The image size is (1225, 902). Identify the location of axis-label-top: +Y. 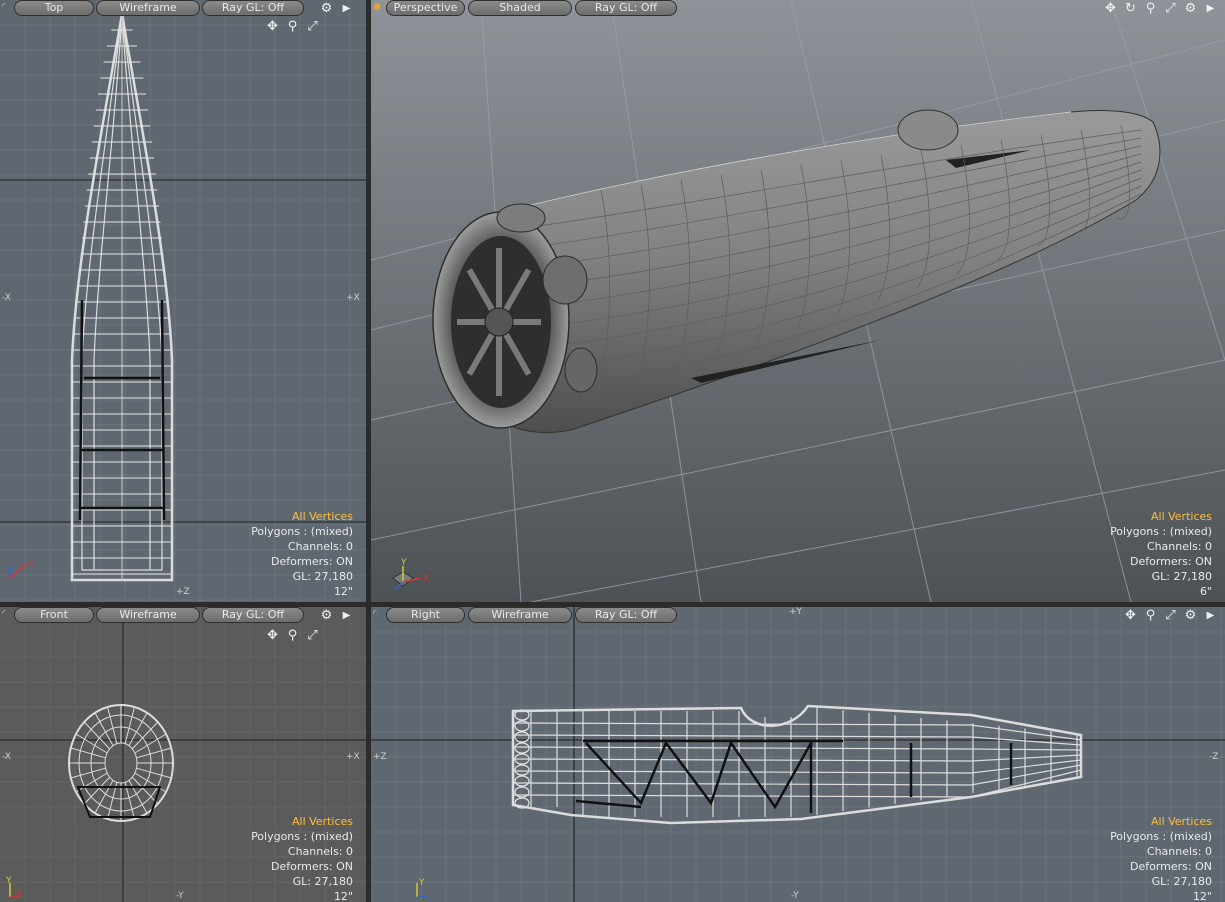
(796, 612).